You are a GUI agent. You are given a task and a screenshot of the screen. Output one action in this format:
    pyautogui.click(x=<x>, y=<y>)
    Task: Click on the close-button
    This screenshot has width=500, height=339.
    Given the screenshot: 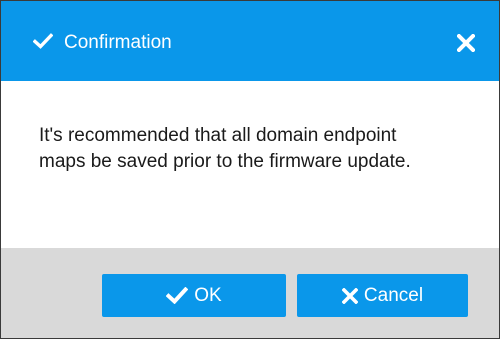 What is the action you would take?
    pyautogui.click(x=466, y=43)
    